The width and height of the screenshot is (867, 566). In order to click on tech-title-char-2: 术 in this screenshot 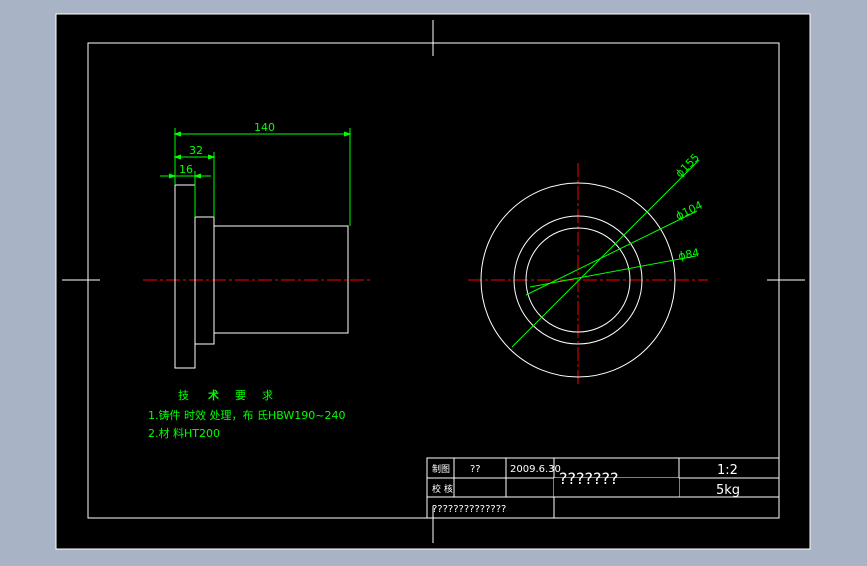, I will do `click(213, 395)`.